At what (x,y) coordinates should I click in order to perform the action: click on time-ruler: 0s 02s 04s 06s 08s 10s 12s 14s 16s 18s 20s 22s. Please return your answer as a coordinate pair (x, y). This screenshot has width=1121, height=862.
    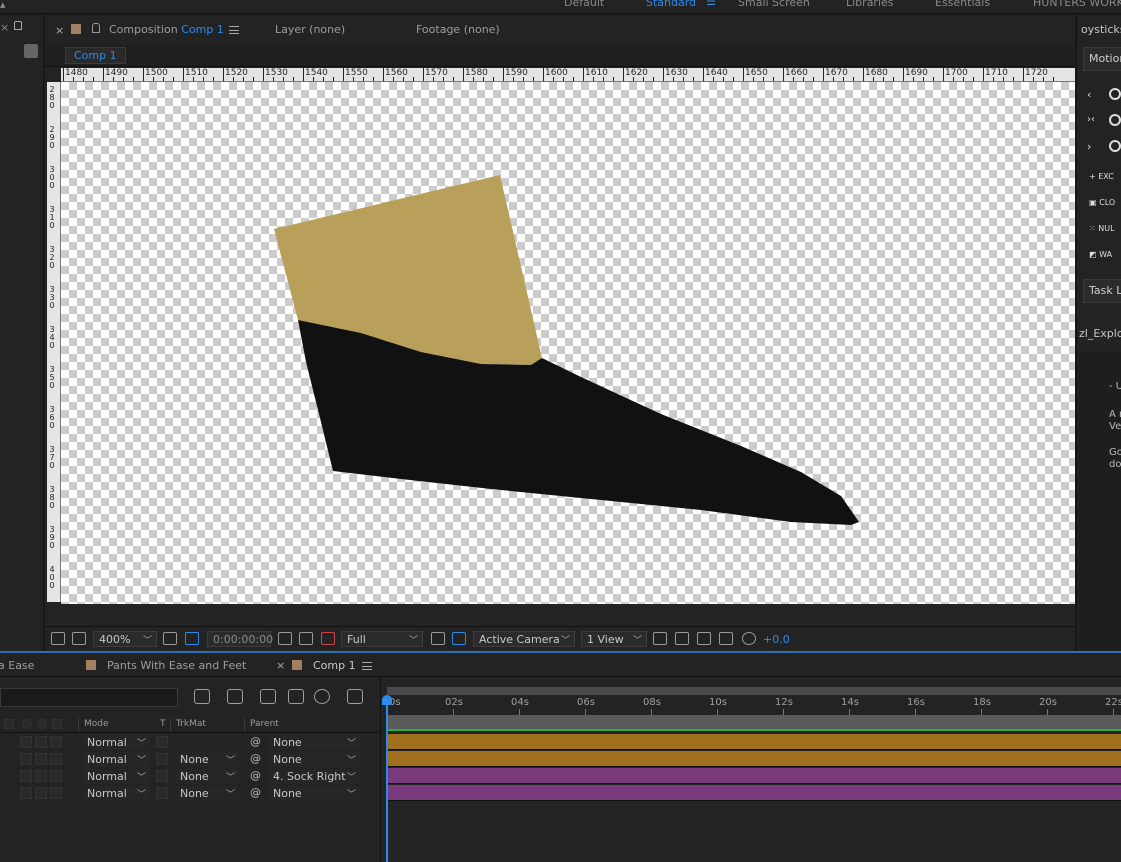
    Looking at the image, I should click on (754, 705).